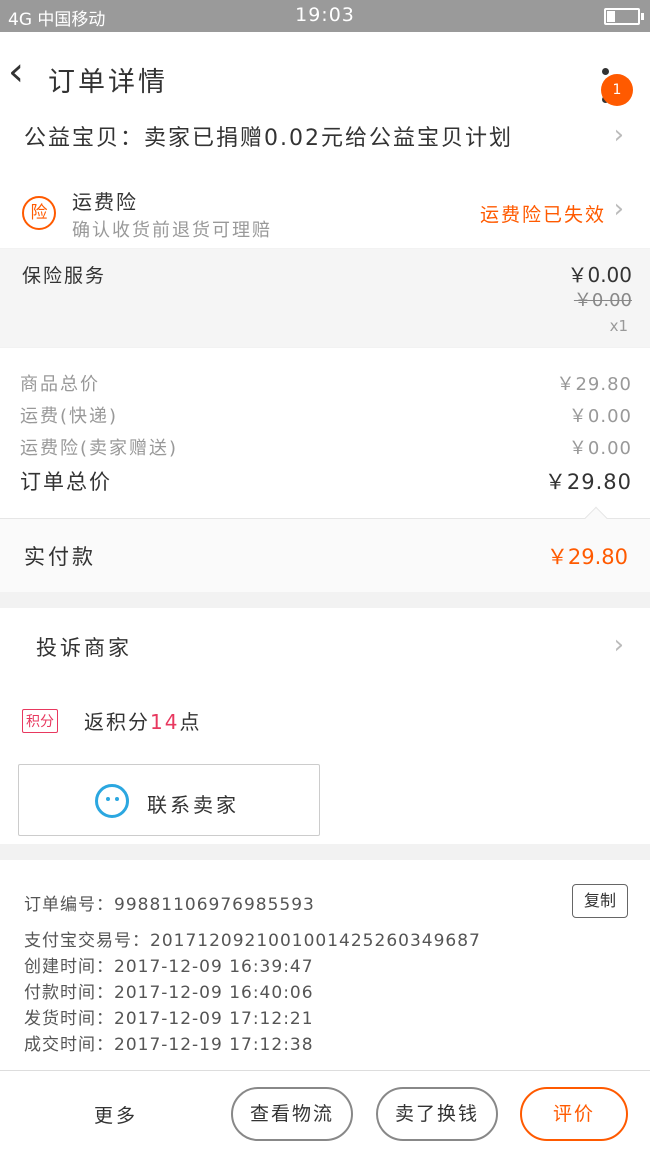  I want to click on contact-seller-button: 联系卖家, so click(169, 800).